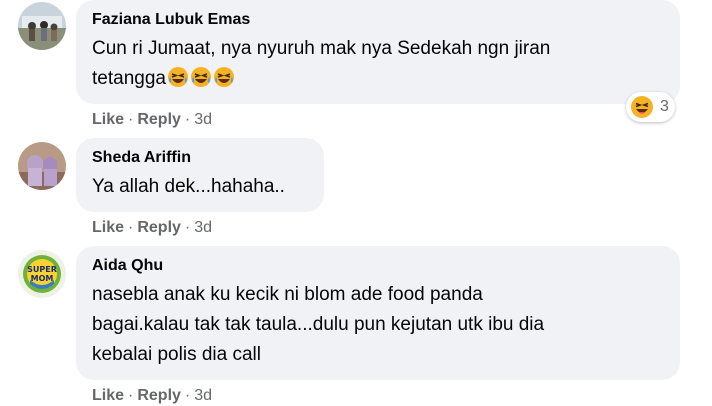  I want to click on comment-author: Aida Qhu, so click(378, 266).